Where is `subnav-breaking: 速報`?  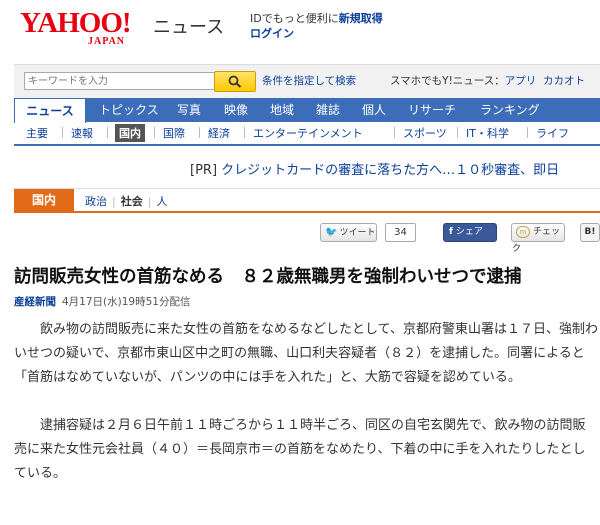 subnav-breaking: 速報 is located at coordinates (82, 133).